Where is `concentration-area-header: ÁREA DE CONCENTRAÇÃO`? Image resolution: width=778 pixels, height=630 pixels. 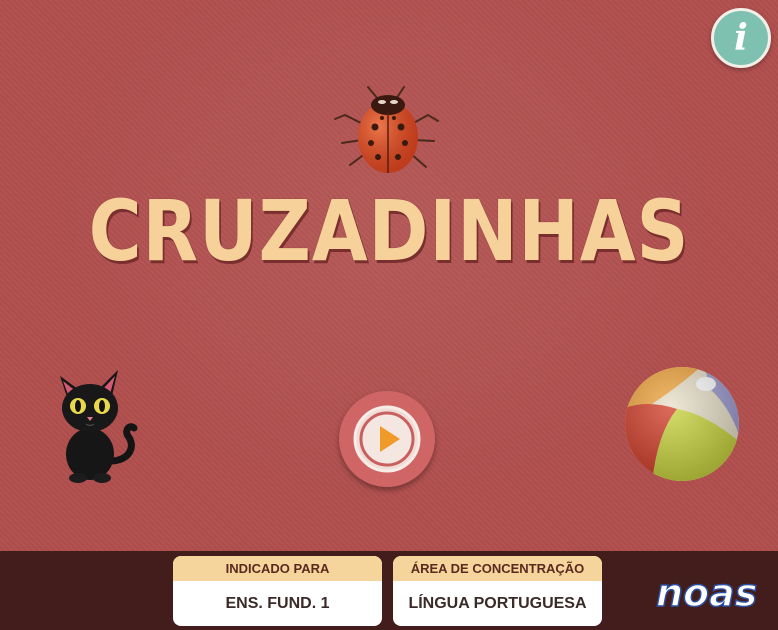 concentration-area-header: ÁREA DE CONCENTRAÇÃO is located at coordinates (497, 568).